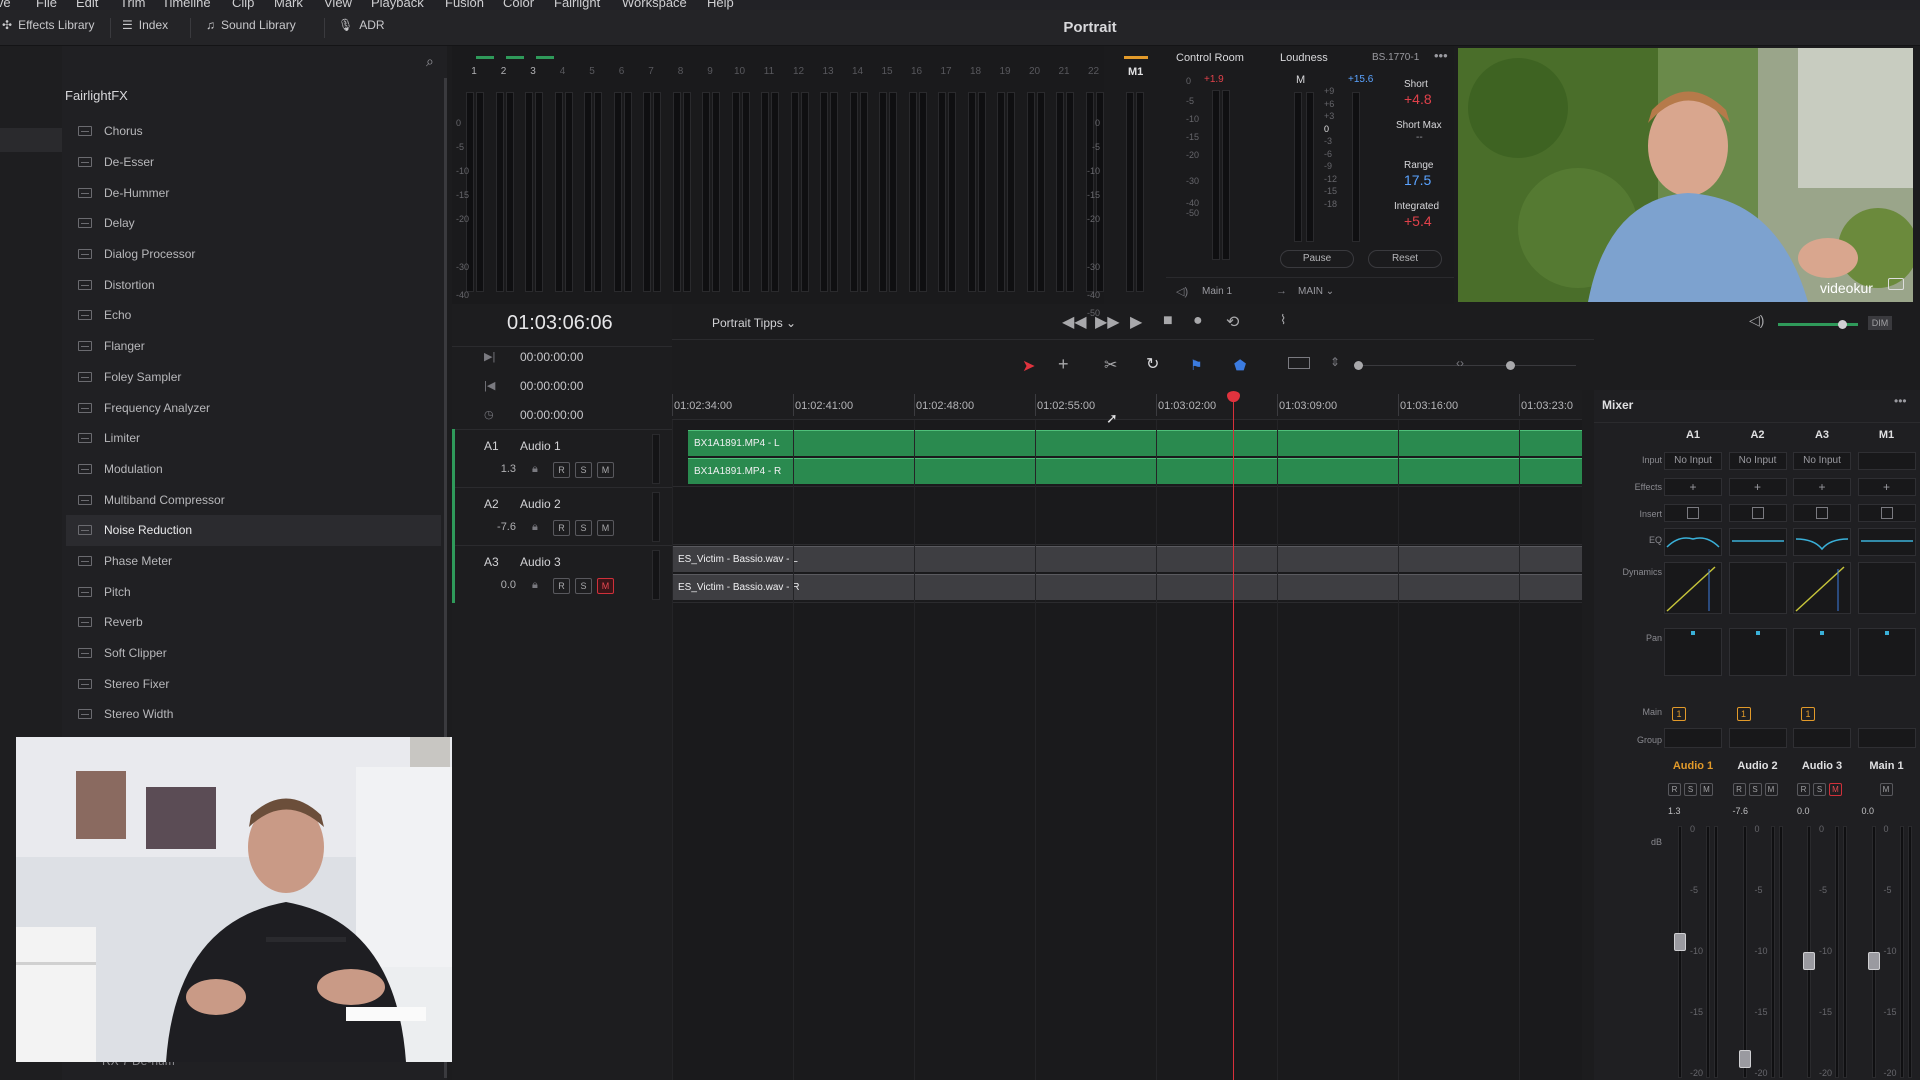  What do you see at coordinates (1127, 587) in the screenshot?
I see `clip-a3-right: ES_Victim - Bassio.wav - R` at bounding box center [1127, 587].